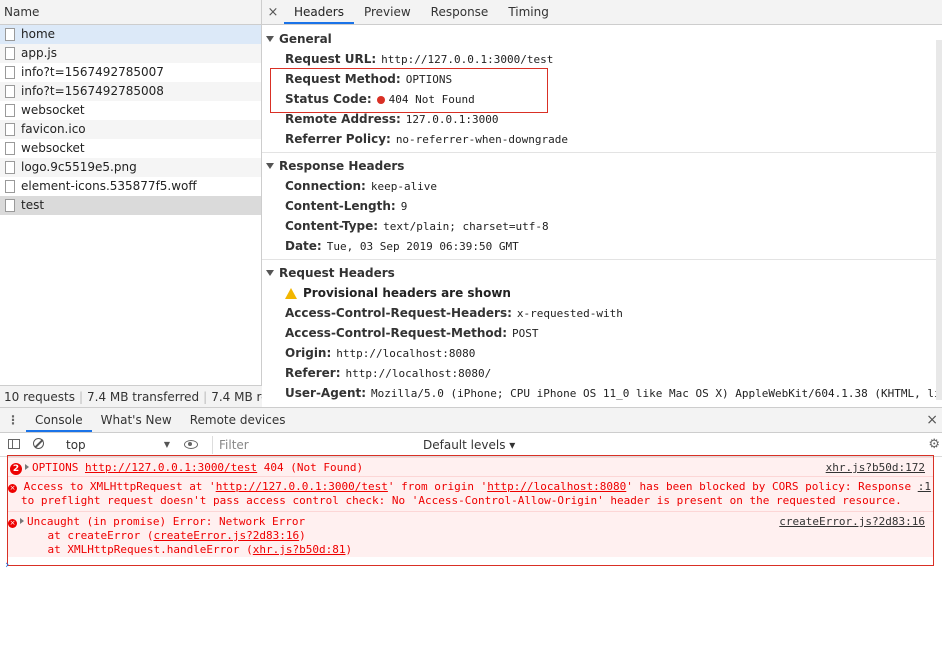 Image resolution: width=942 pixels, height=666 pixels. Describe the element at coordinates (7, 564) in the screenshot. I see `console-prompt-icon: ›` at that location.